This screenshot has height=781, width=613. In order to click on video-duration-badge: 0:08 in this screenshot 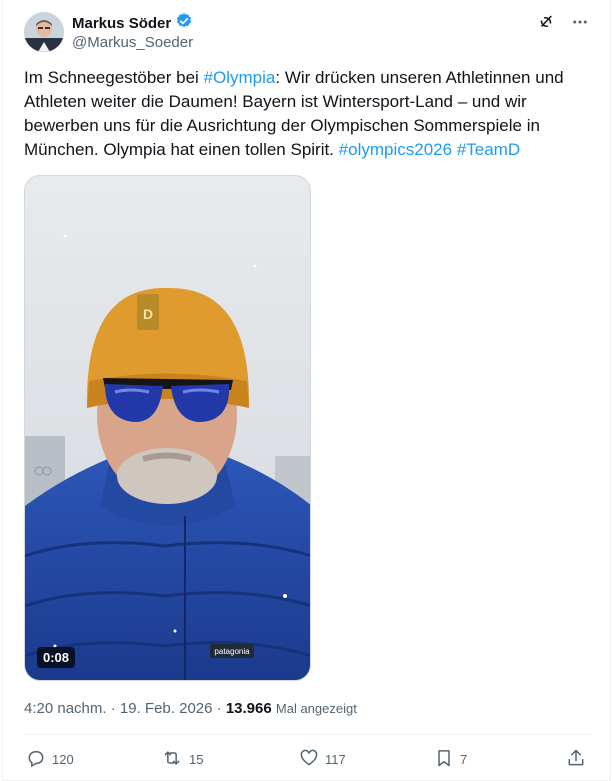, I will do `click(56, 657)`.